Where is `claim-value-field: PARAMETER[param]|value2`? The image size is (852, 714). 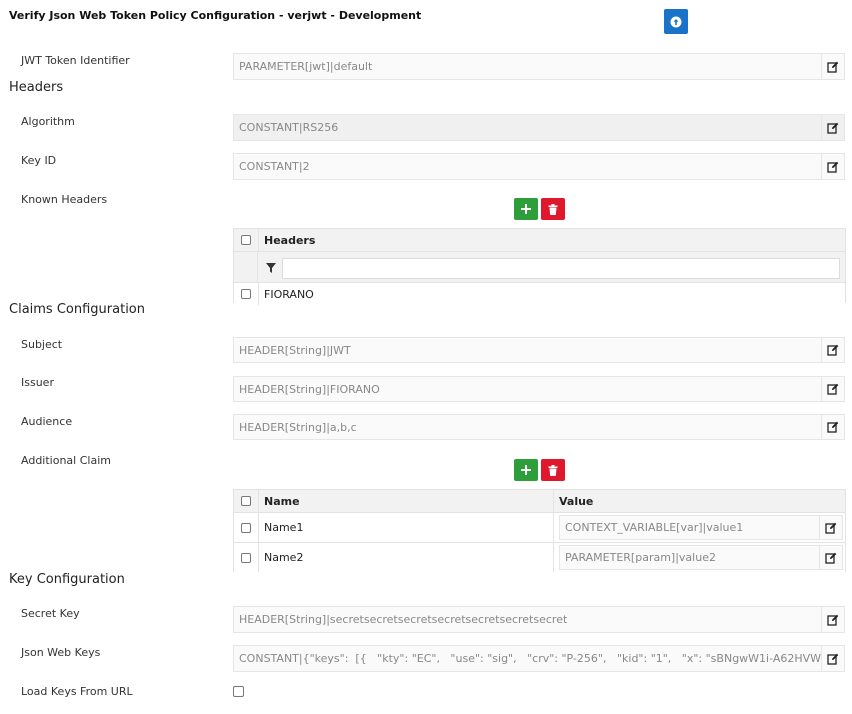
claim-value-field: PARAMETER[param]|value2 is located at coordinates (701, 557).